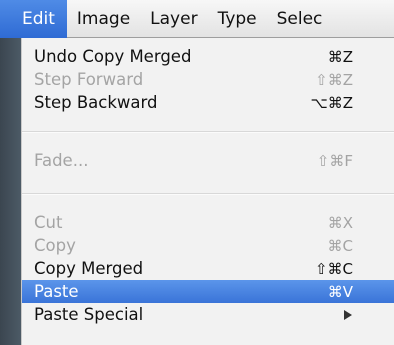 The width and height of the screenshot is (394, 345). I want to click on shortcut-label: ⇧⌘C, so click(333, 268).